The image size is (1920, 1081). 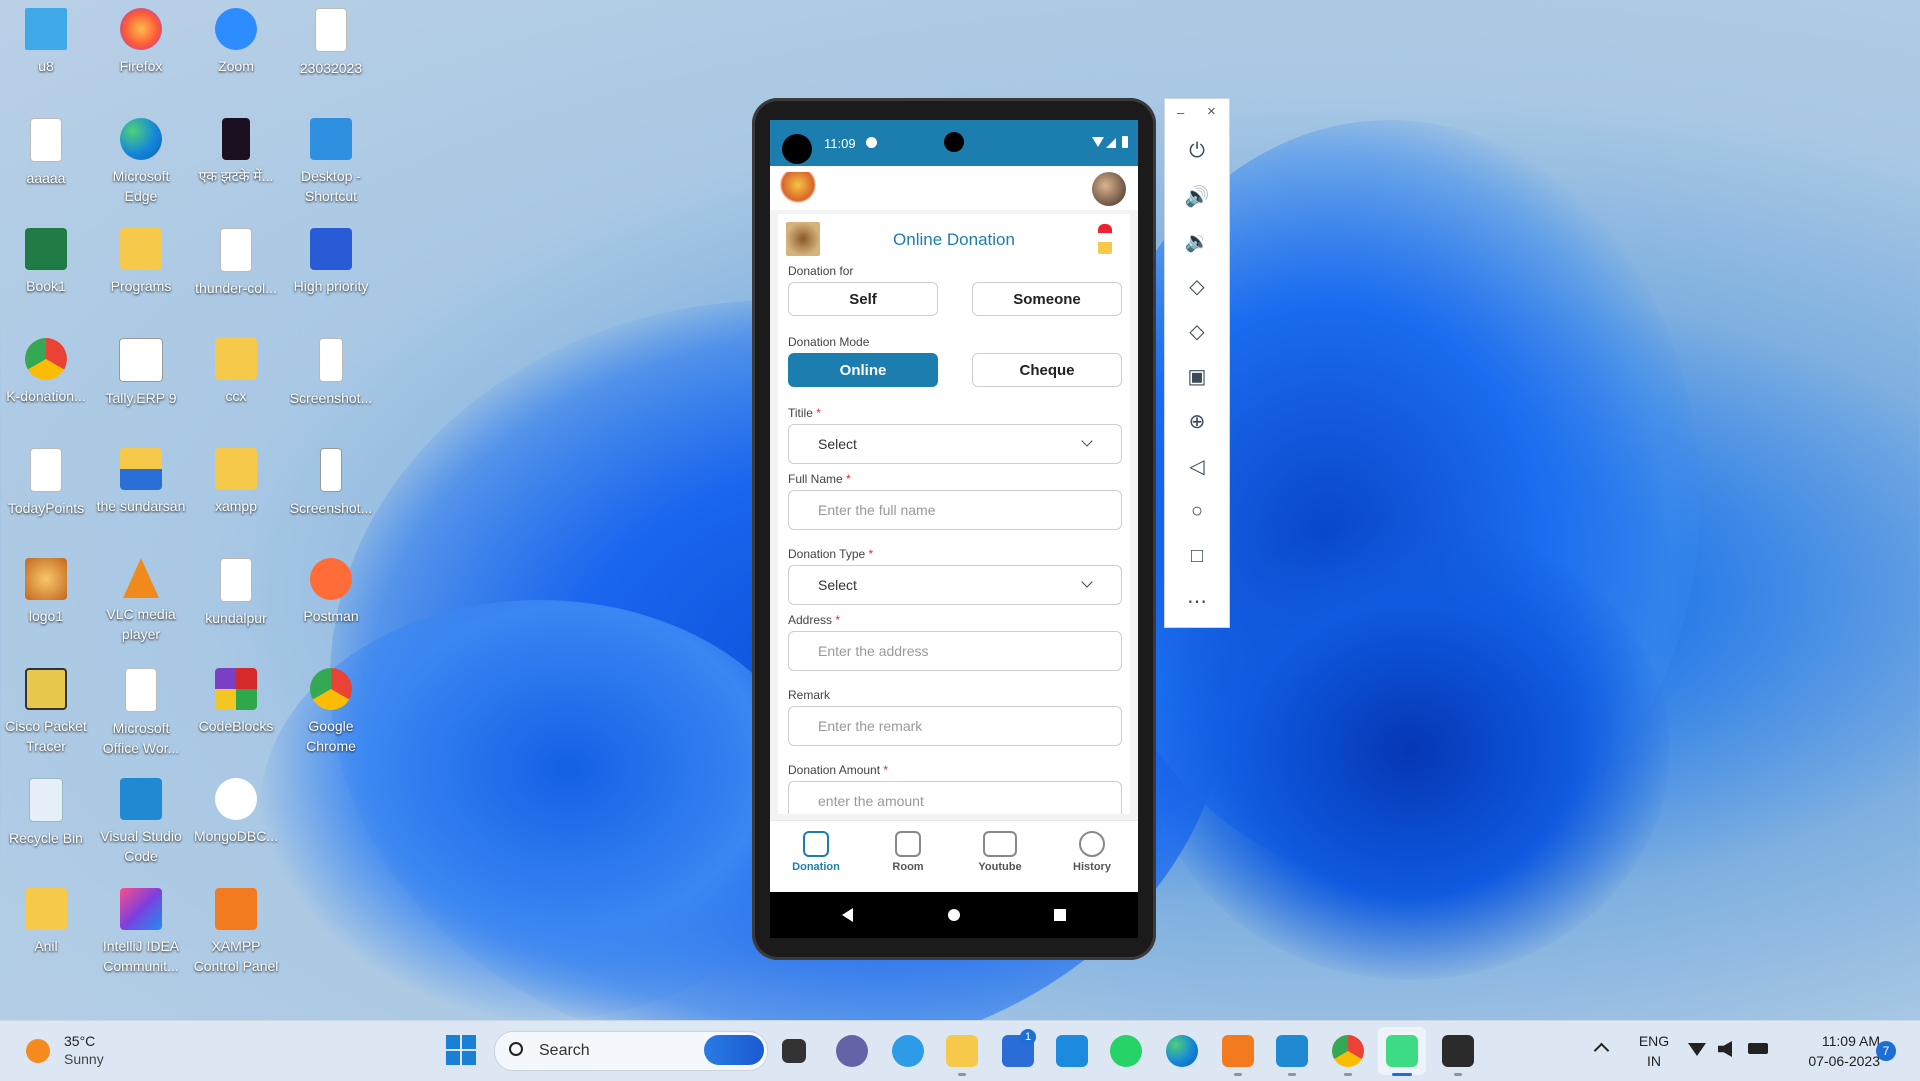 What do you see at coordinates (331, 604) in the screenshot?
I see `desktop-icon-postman: Postman` at bounding box center [331, 604].